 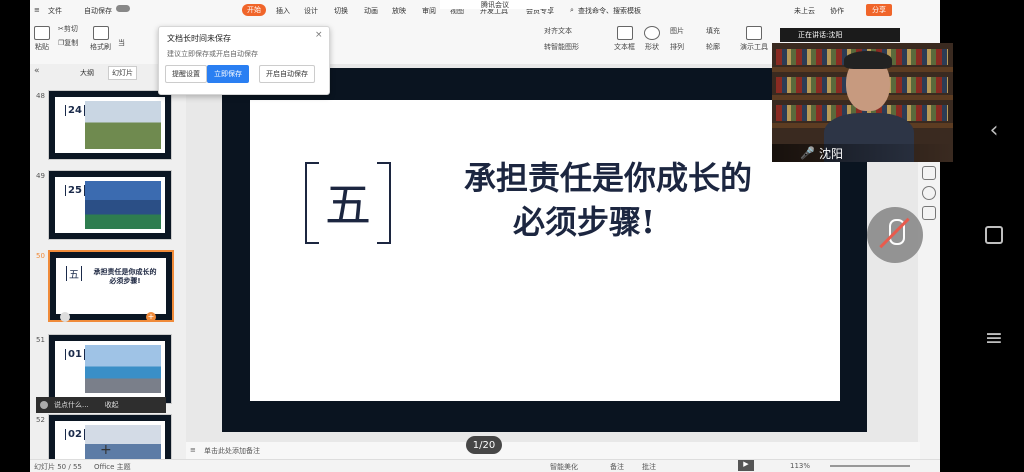 I want to click on shape-button: 形状, so click(x=652, y=39).